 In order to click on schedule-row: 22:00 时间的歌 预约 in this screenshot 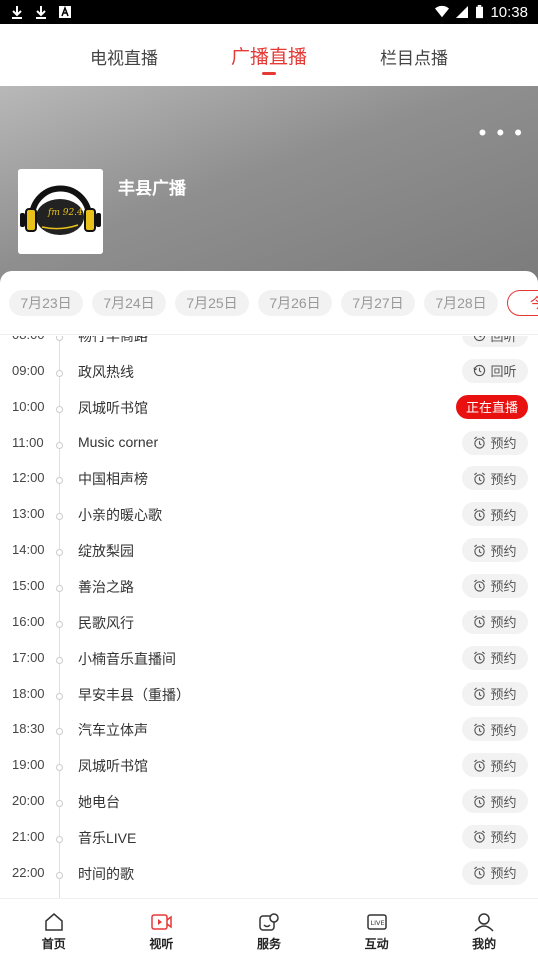, I will do `click(269, 875)`.